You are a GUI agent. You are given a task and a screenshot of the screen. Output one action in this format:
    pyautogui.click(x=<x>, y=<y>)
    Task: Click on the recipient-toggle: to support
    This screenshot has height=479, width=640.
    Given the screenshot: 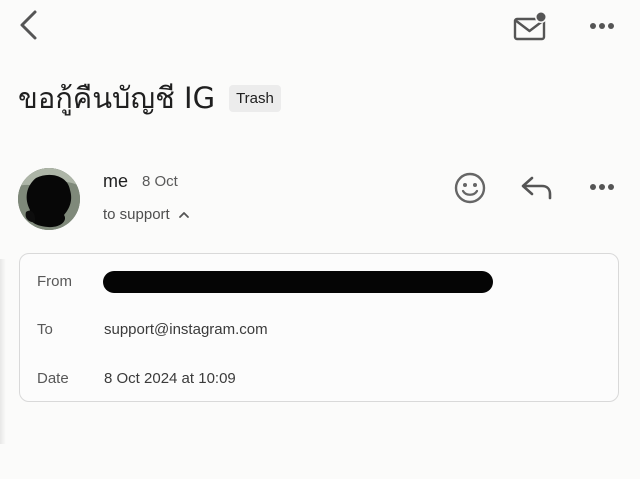 What is the action you would take?
    pyautogui.click(x=146, y=214)
    